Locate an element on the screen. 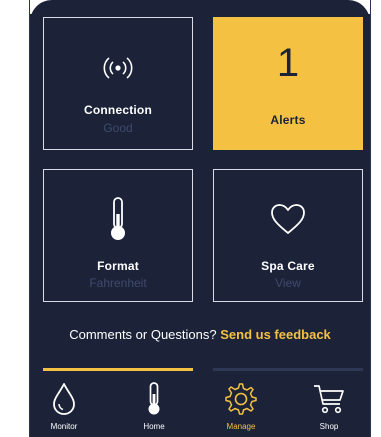 The image size is (381, 437). spa-care-title: Spa Care is located at coordinates (288, 266).